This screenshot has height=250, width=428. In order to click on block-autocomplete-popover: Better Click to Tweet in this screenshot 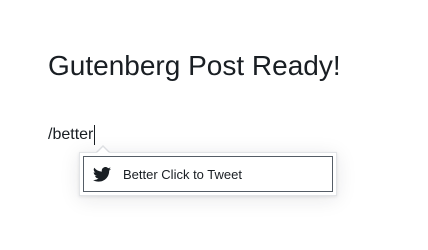, I will do `click(208, 174)`.